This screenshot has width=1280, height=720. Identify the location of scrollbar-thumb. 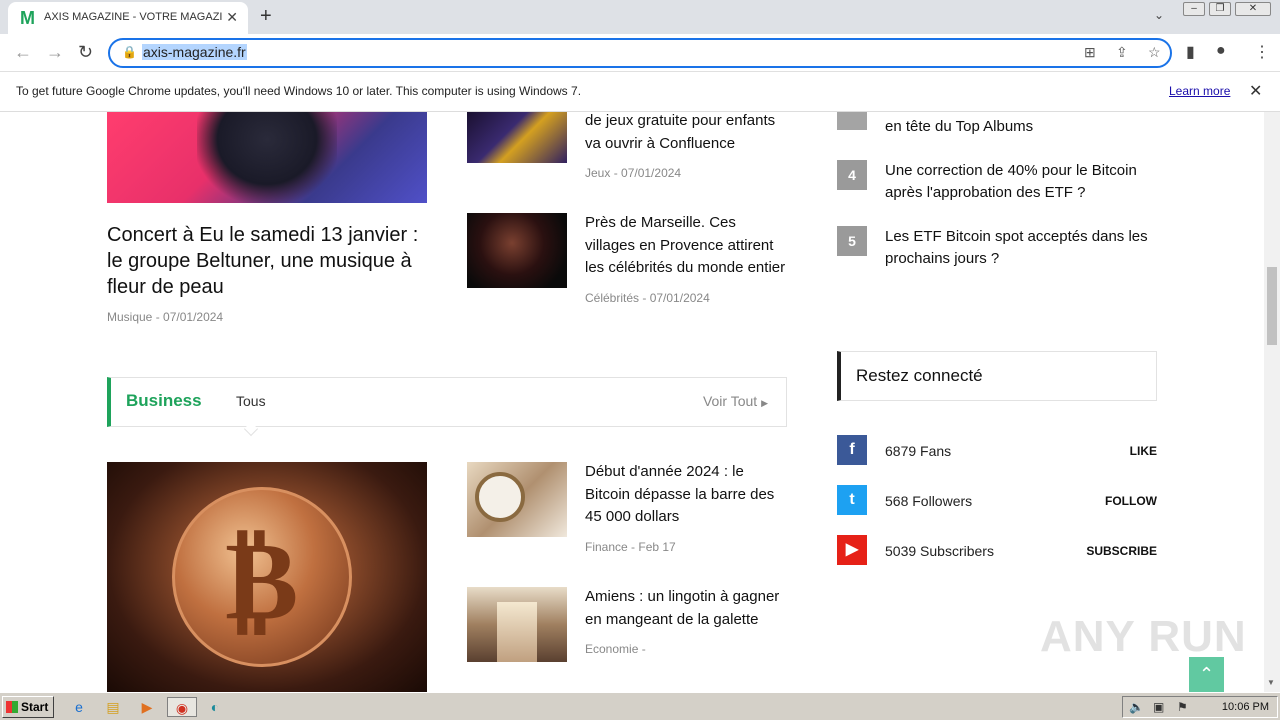
(1272, 306).